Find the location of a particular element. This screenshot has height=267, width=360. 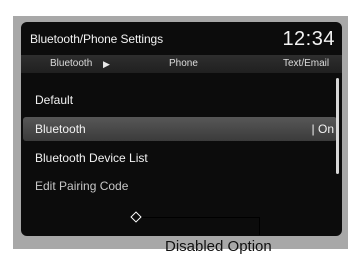

menu-item-edit-pairing-code: Edit Pairing Code is located at coordinates (179, 186).